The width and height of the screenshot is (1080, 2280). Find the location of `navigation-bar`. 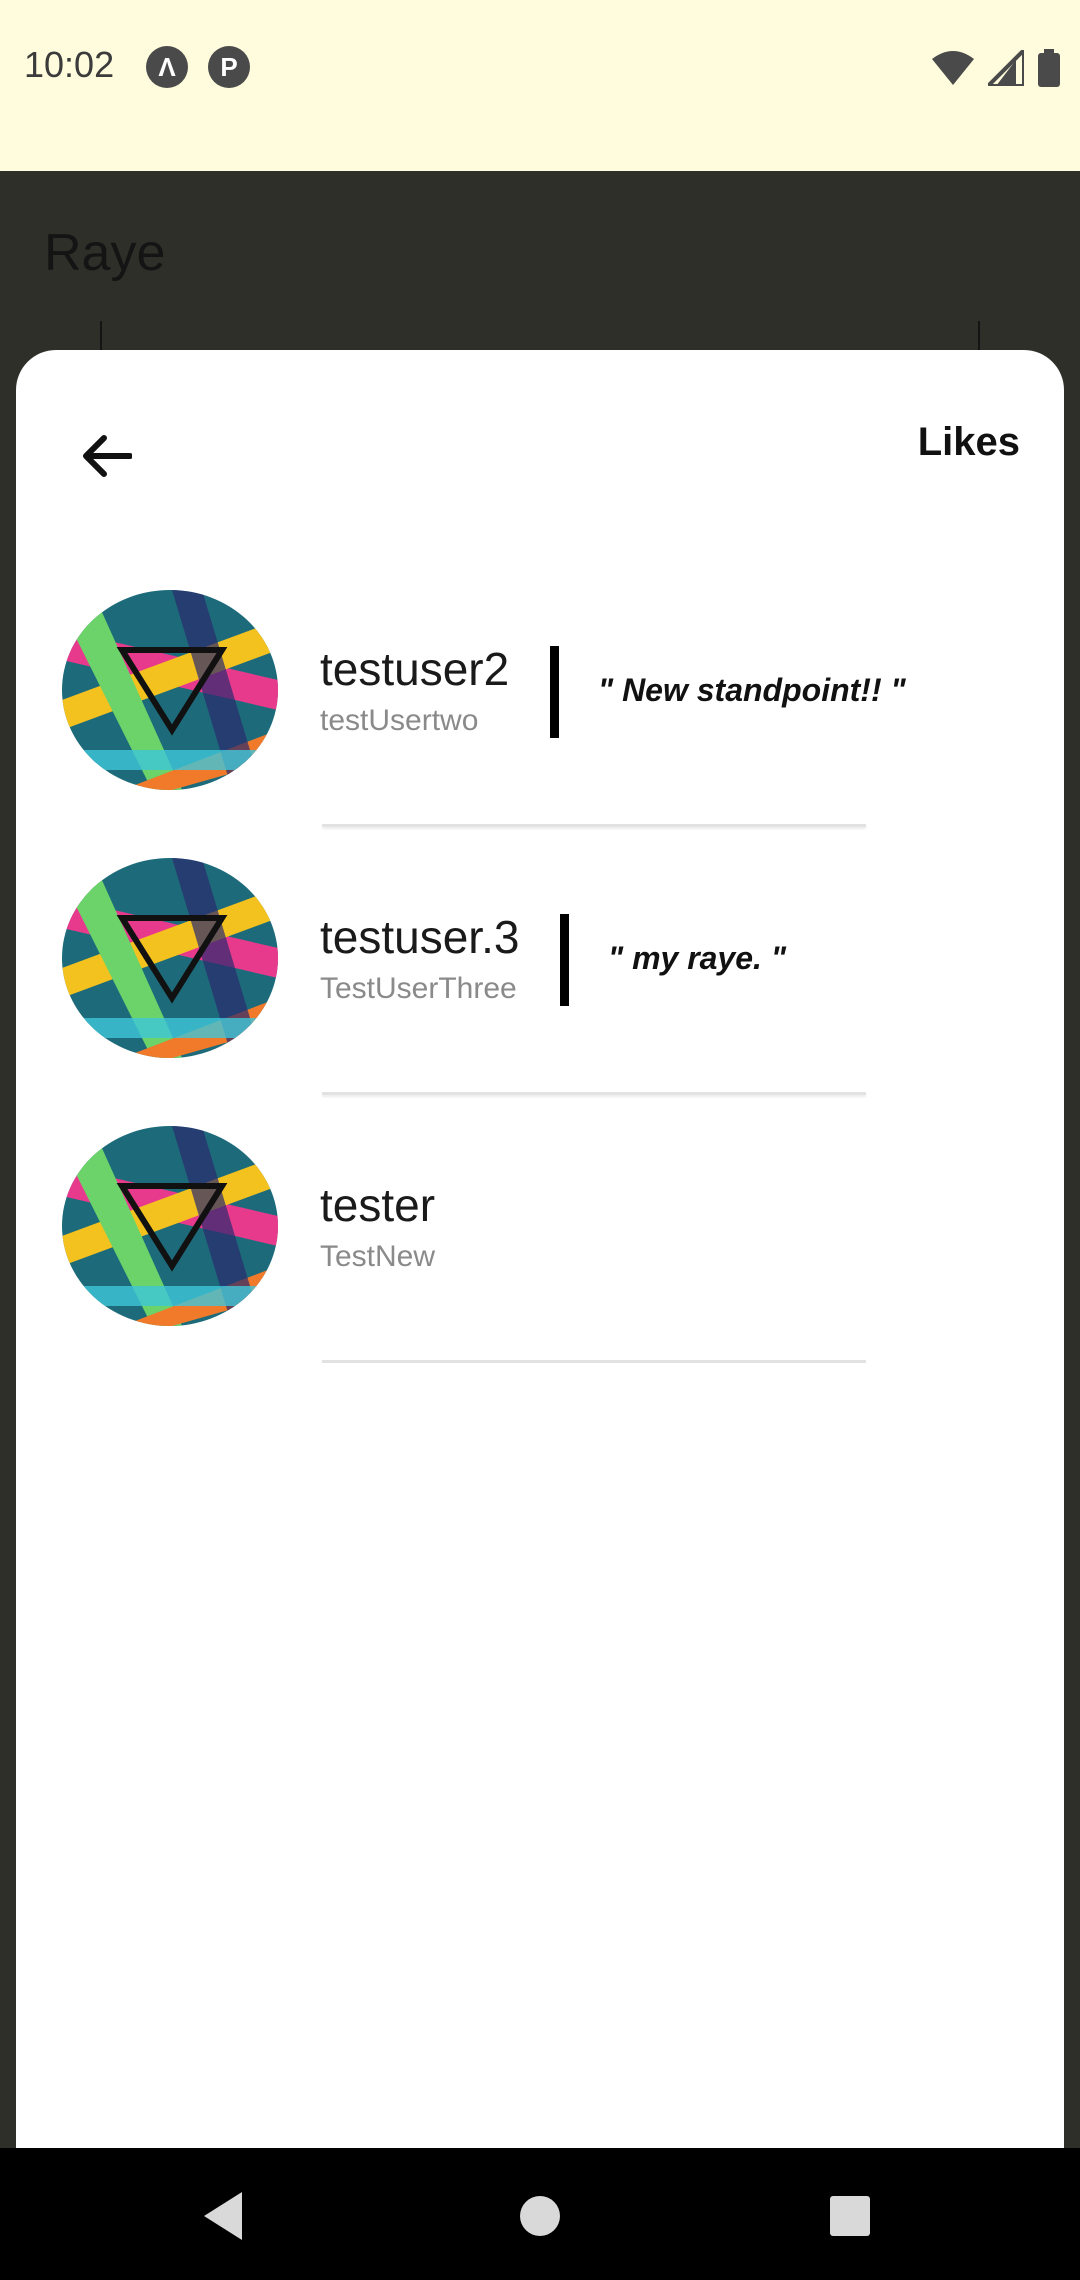

navigation-bar is located at coordinates (540, 2214).